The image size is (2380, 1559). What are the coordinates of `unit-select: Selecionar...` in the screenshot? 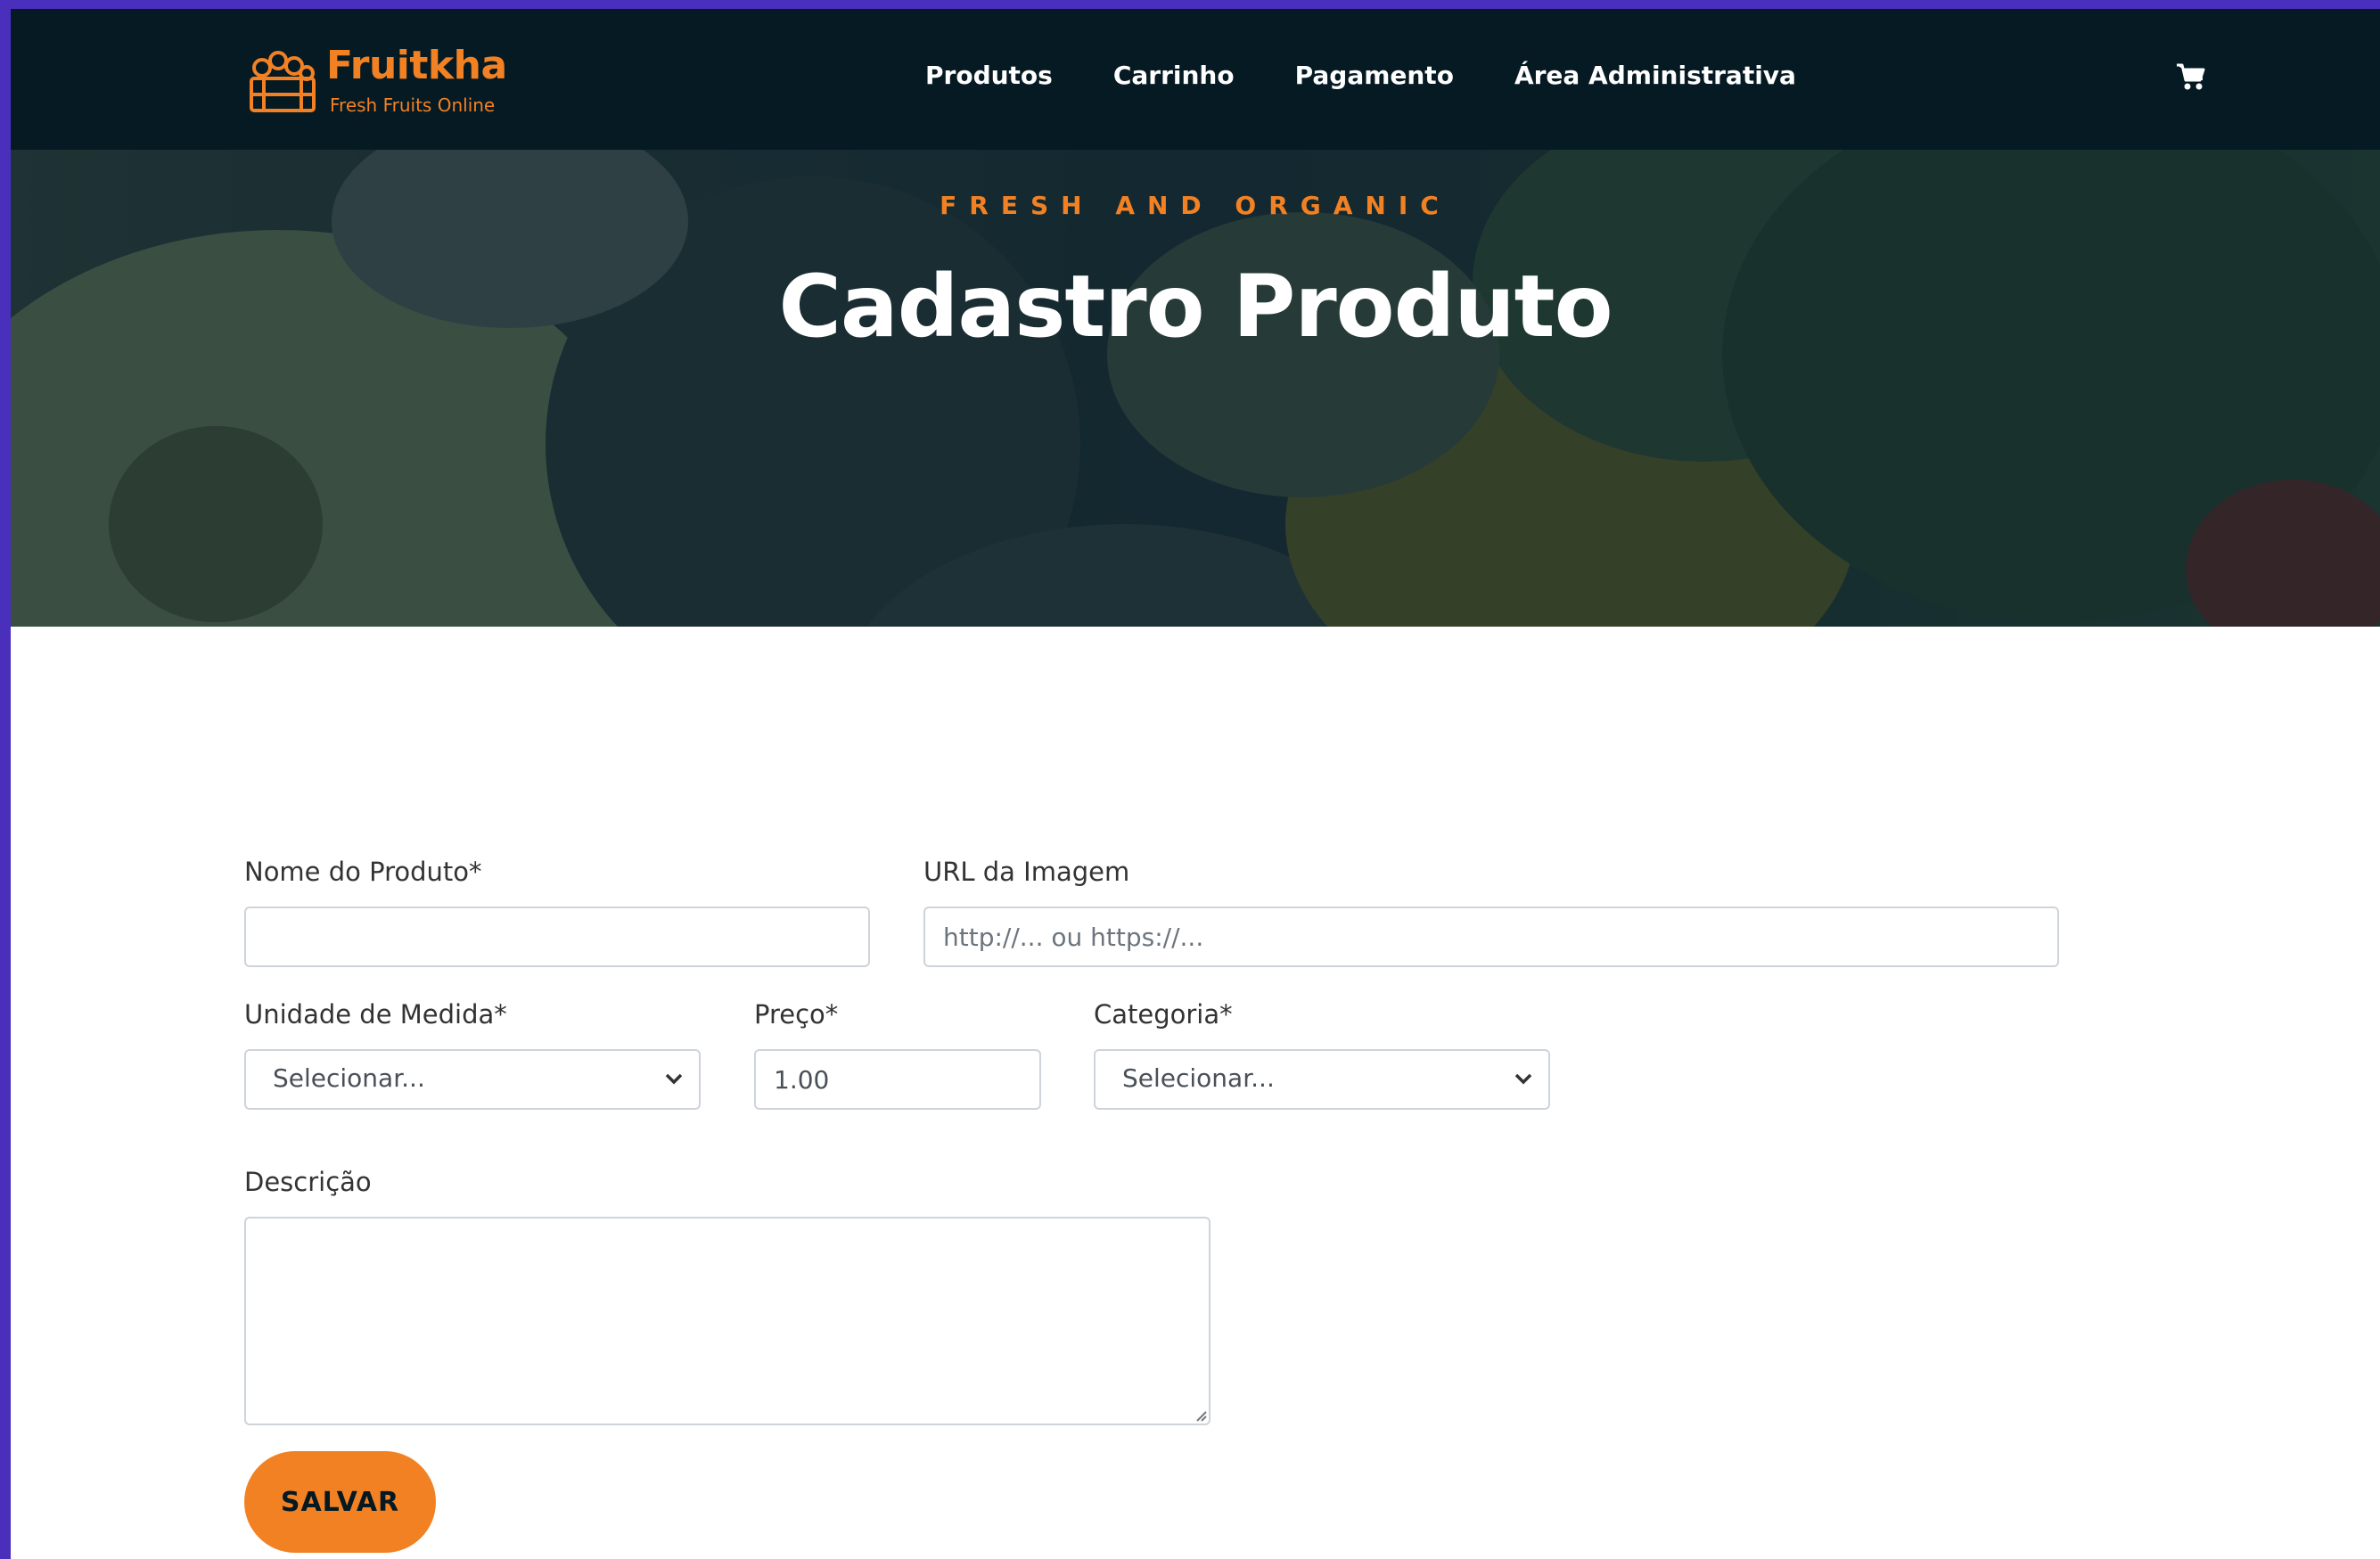 It's located at (472, 1079).